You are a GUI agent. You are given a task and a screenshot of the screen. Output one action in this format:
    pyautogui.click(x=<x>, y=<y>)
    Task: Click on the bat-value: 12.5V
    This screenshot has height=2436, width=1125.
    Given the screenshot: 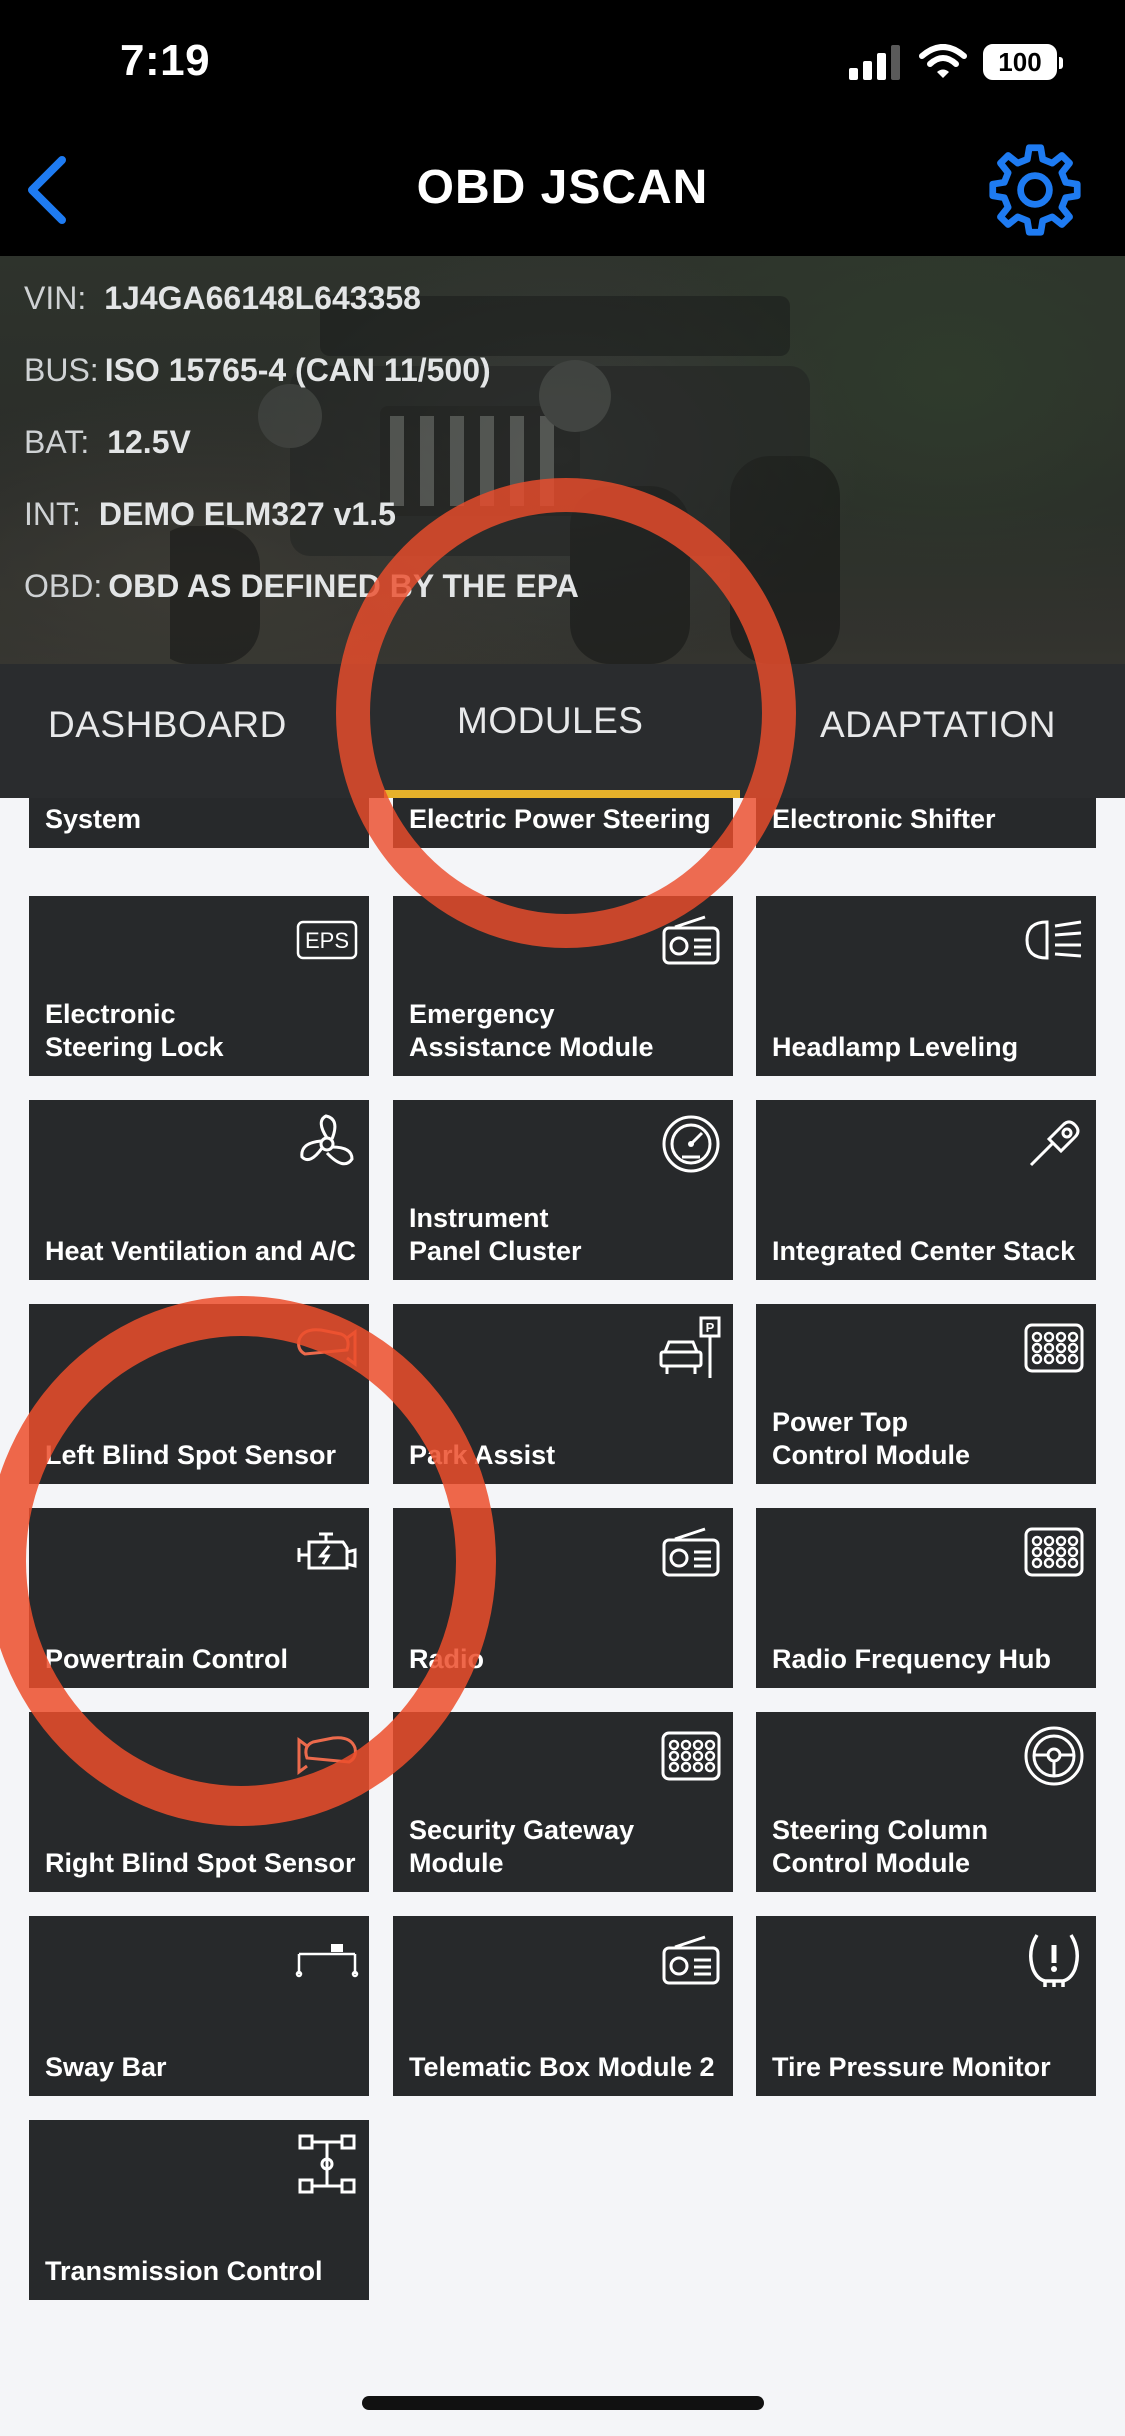 What is the action you would take?
    pyautogui.click(x=149, y=442)
    